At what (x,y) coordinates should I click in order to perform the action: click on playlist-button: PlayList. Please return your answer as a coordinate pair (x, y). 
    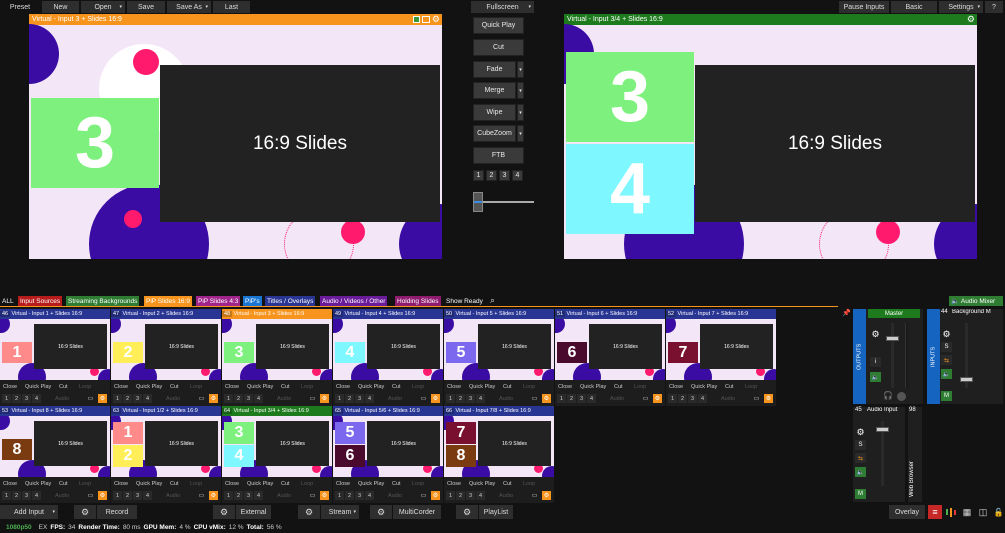
    Looking at the image, I should click on (496, 512).